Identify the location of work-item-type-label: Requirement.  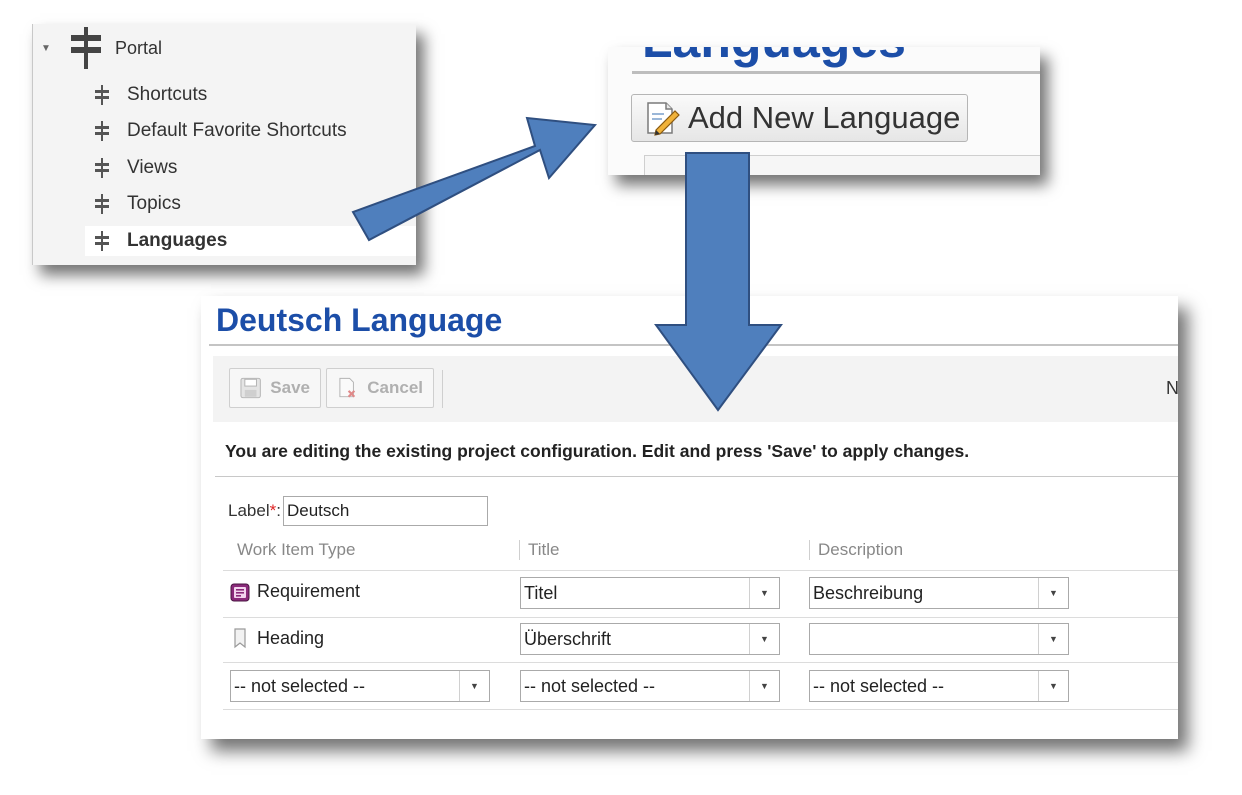
(309, 591).